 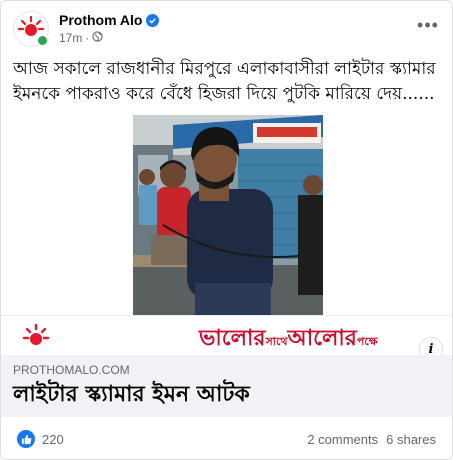 I want to click on more-options-button: •••, so click(x=428, y=25).